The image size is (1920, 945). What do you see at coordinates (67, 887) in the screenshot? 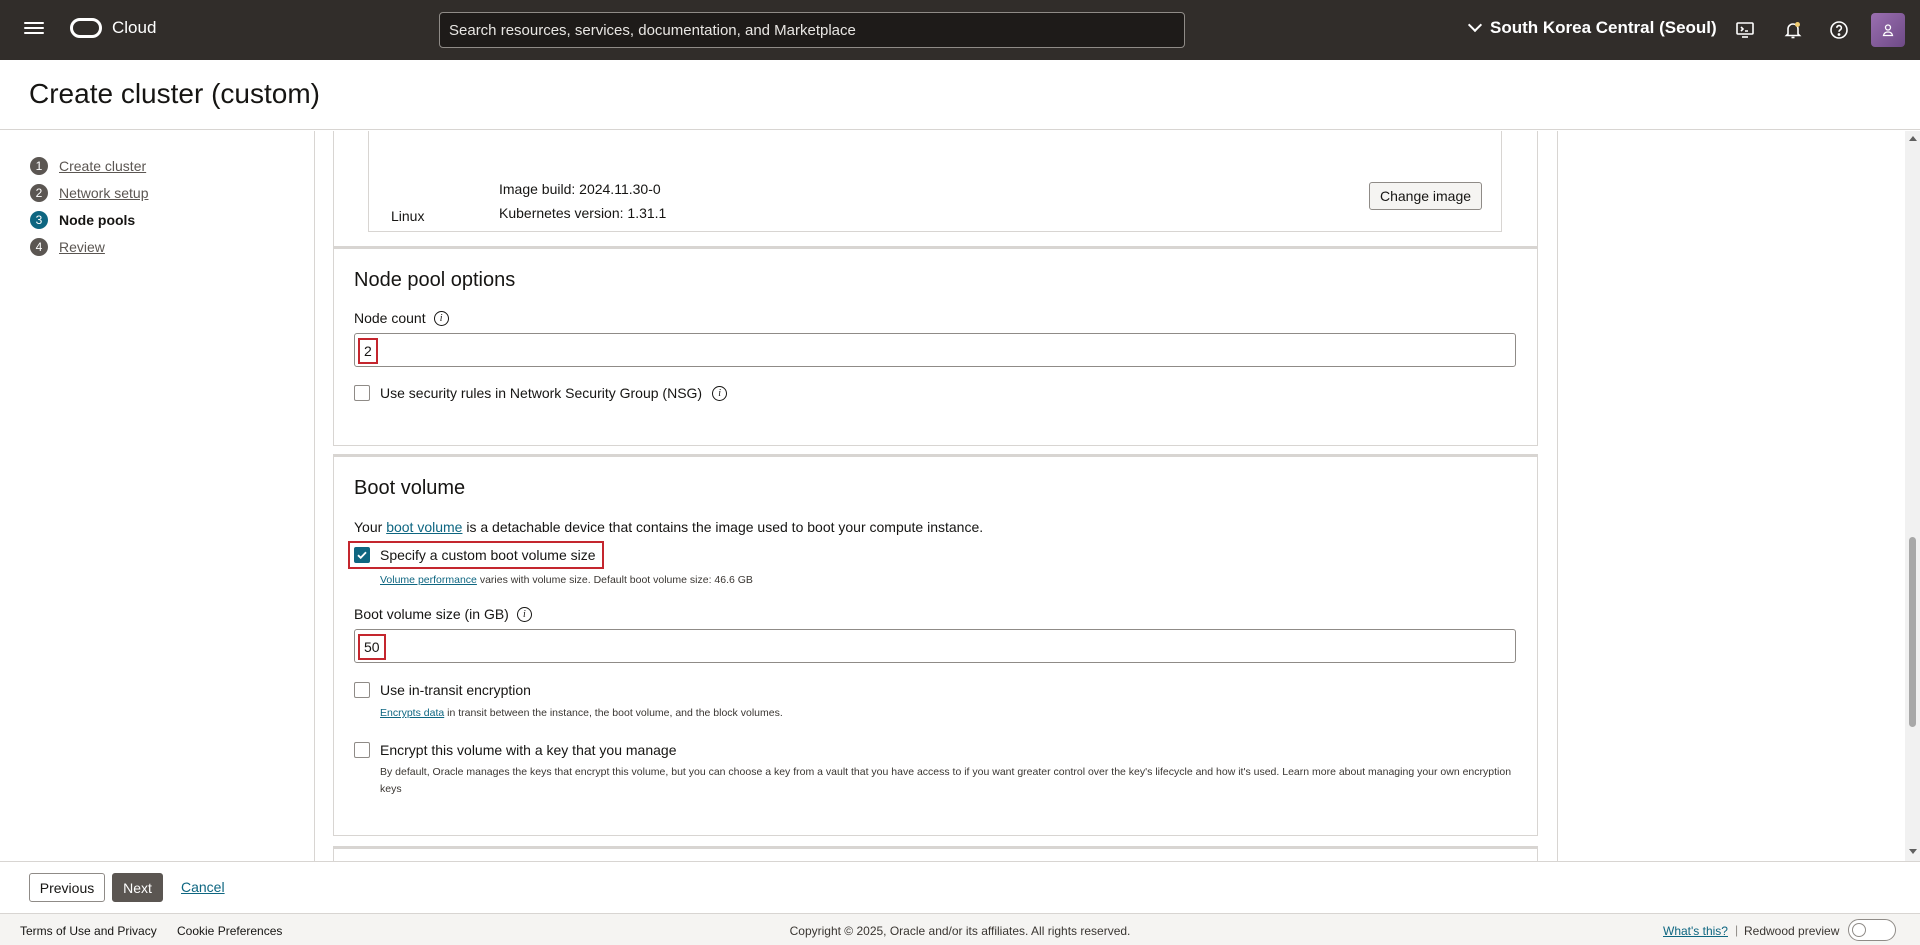
I see `previous-button: Previous` at bounding box center [67, 887].